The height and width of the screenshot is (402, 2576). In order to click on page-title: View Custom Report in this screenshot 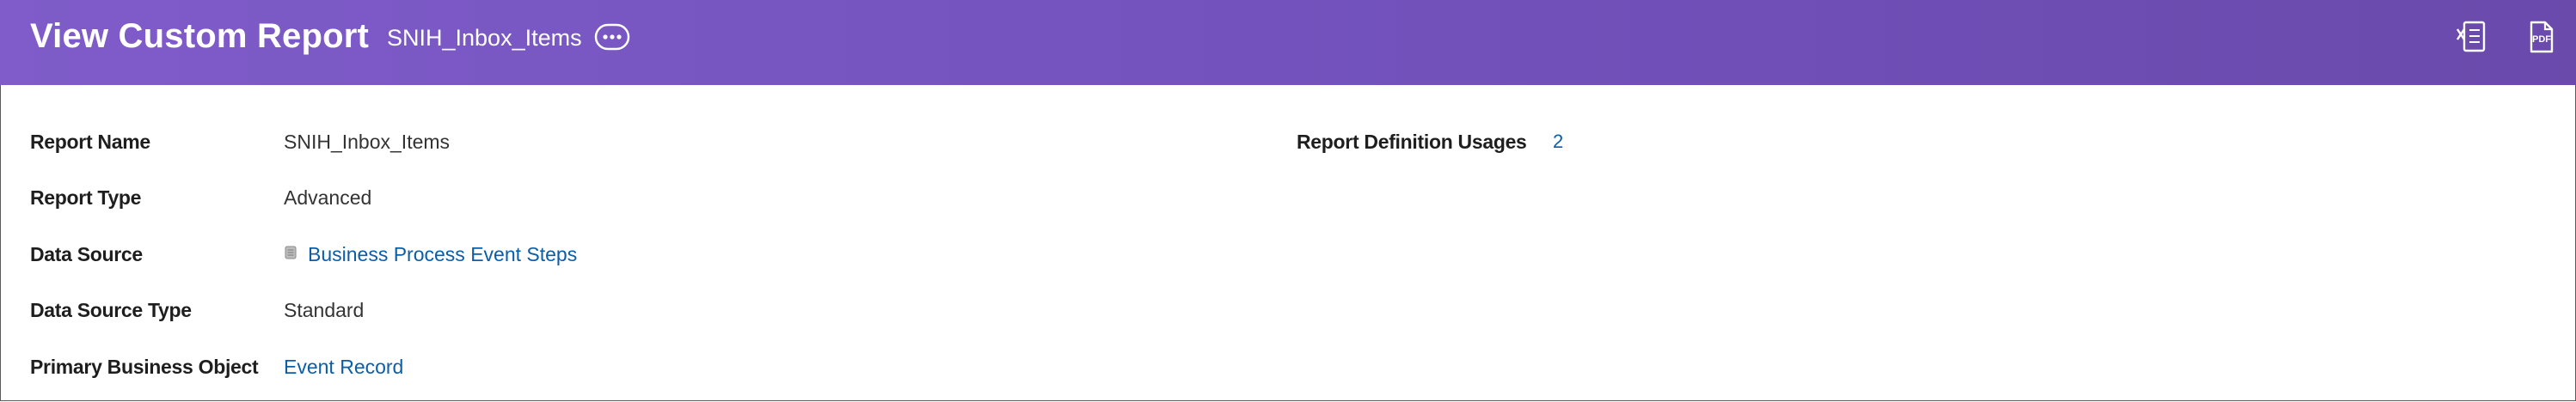, I will do `click(200, 36)`.